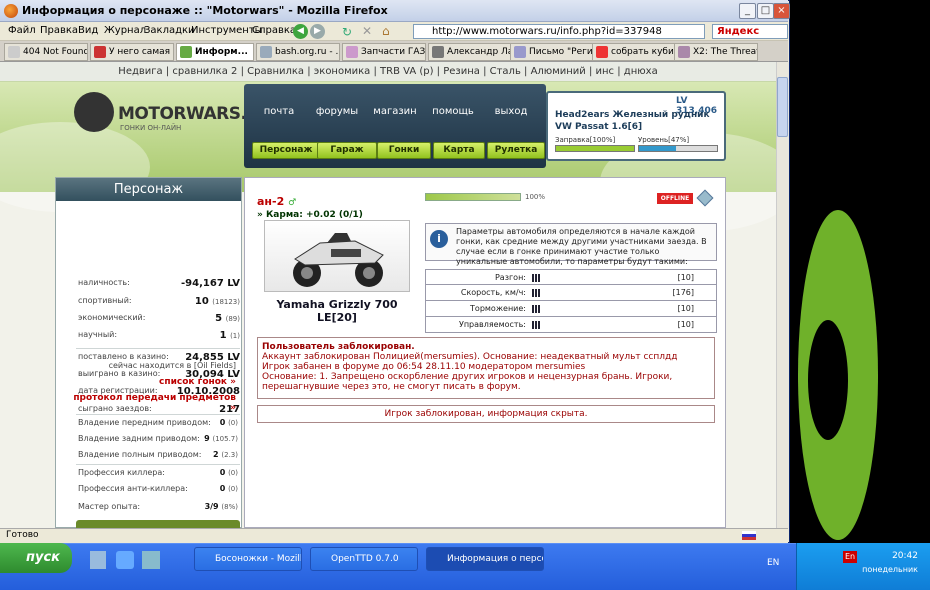 This screenshot has width=930, height=590. Describe the element at coordinates (286, 150) in the screenshot. I see `btn-character: Персонаж` at that location.